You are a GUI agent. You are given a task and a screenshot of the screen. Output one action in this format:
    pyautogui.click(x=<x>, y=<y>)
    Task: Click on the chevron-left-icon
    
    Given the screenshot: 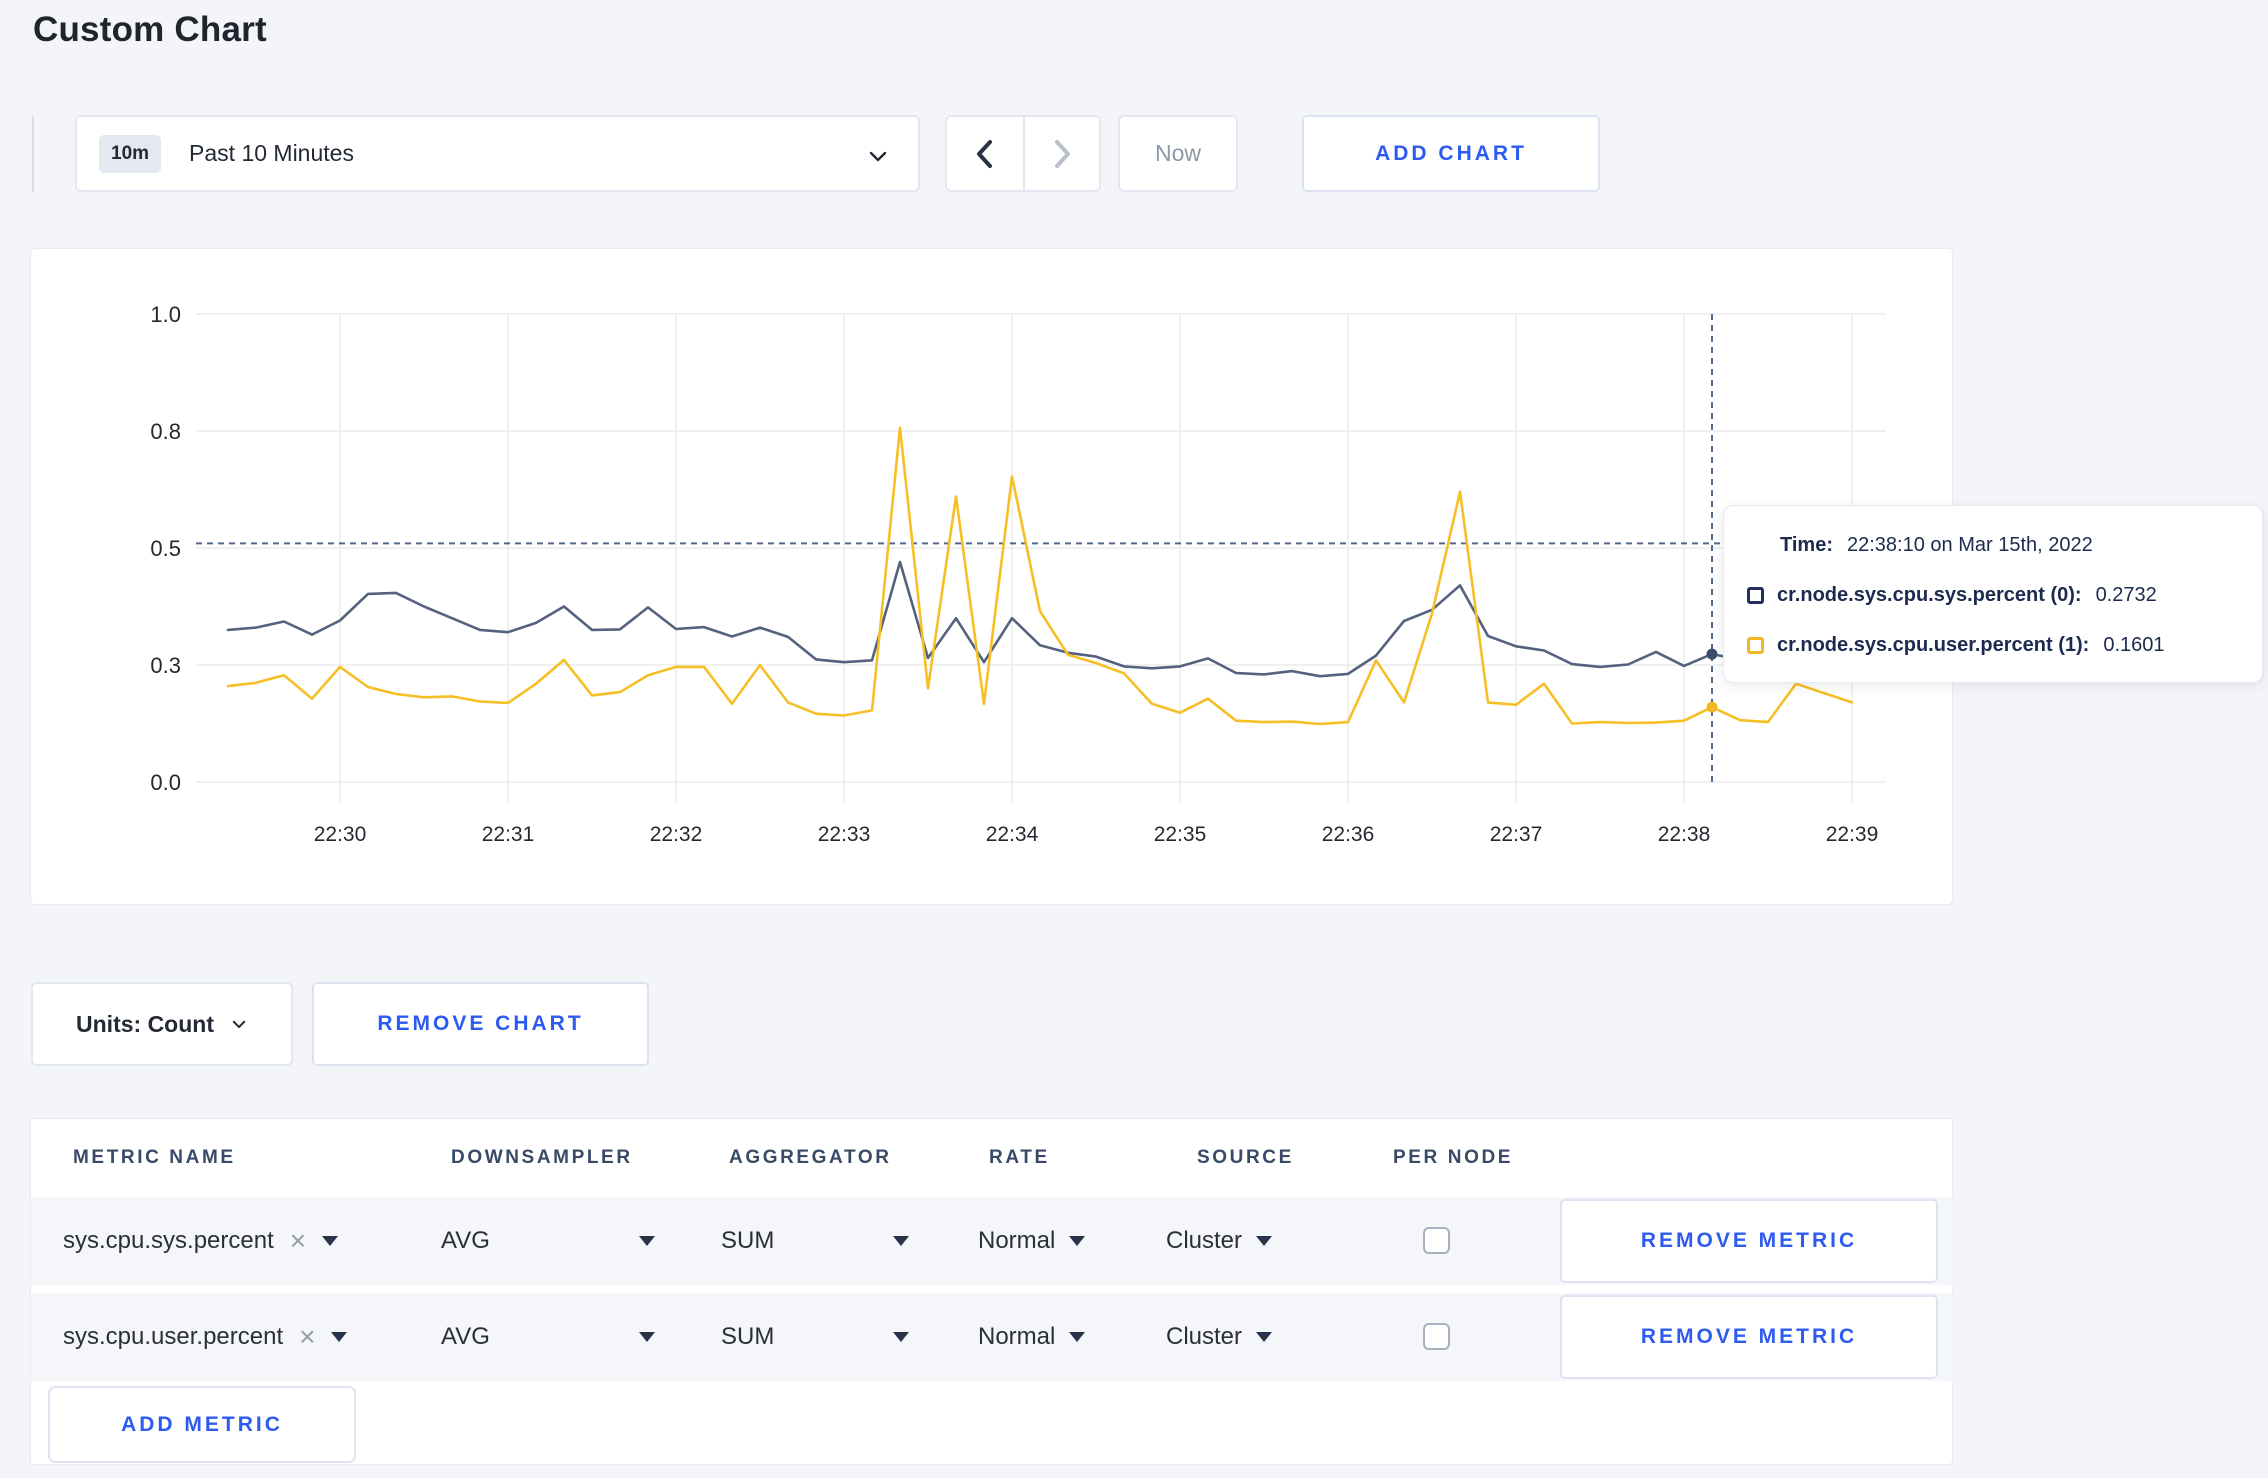 What is the action you would take?
    pyautogui.click(x=984, y=153)
    